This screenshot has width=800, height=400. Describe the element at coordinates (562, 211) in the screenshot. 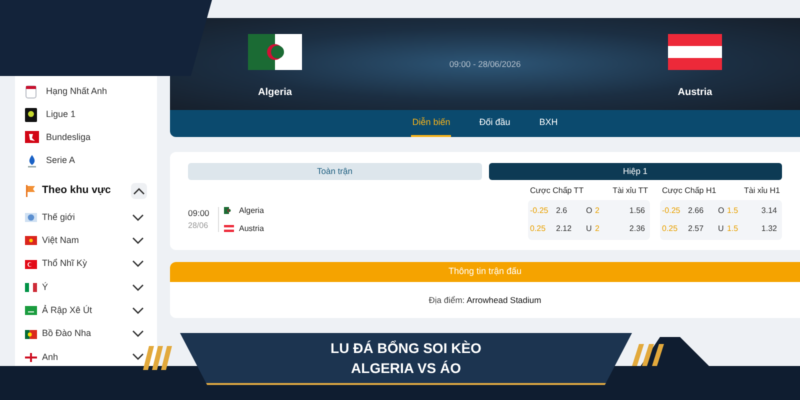

I see `odds-value: 2.6` at that location.